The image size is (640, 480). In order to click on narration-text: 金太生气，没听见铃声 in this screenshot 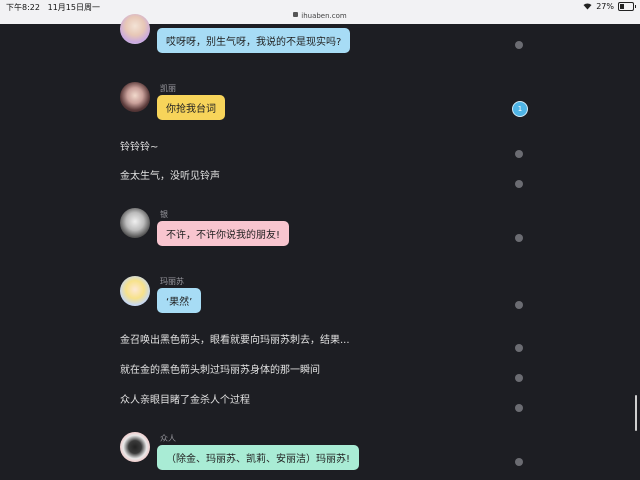, I will do `click(170, 176)`.